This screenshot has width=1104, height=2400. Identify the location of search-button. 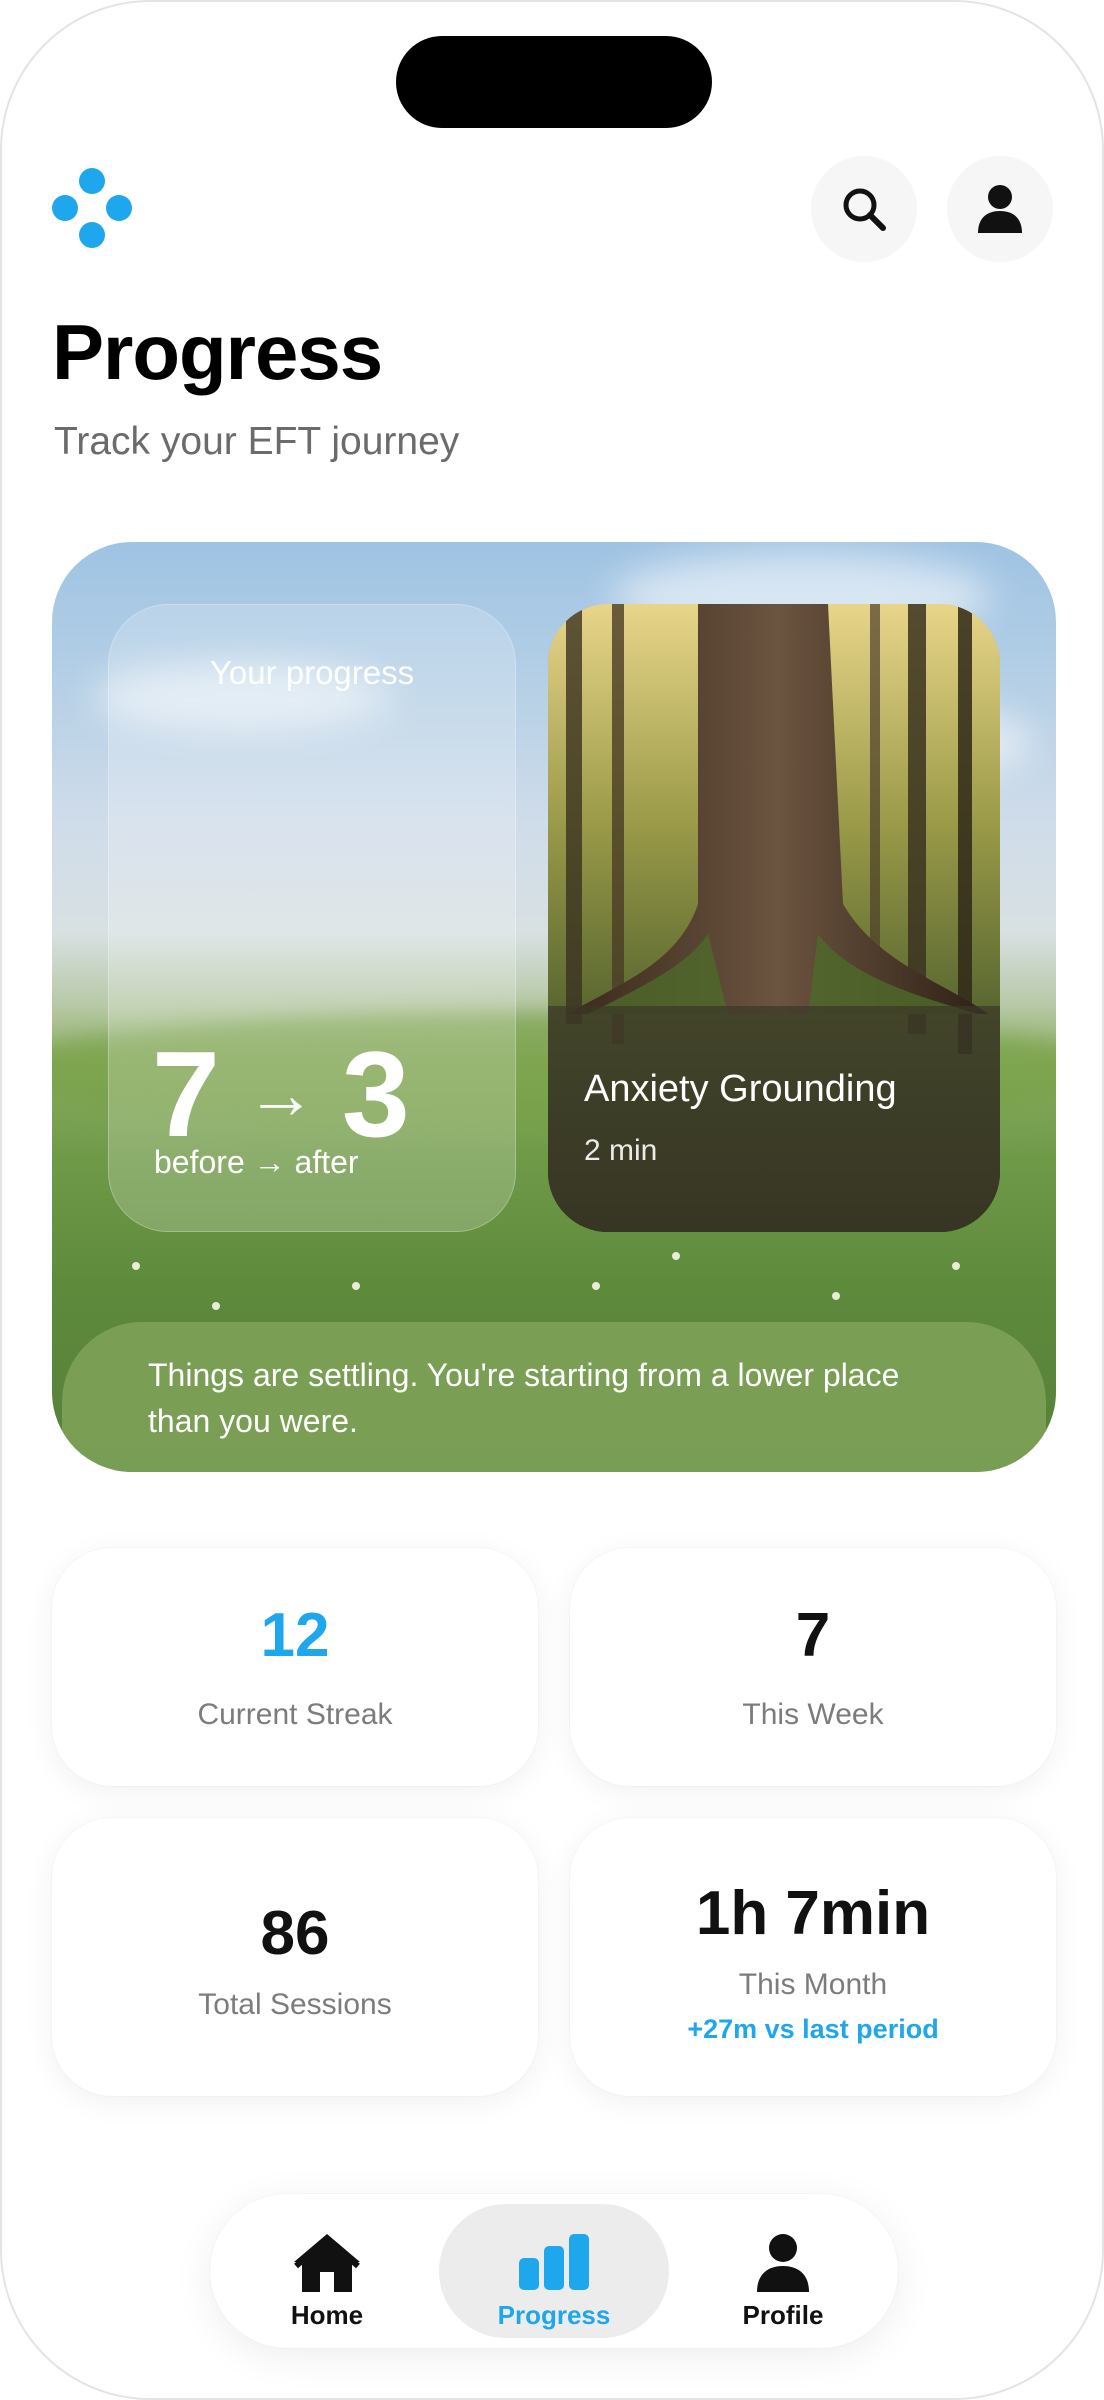
(864, 209).